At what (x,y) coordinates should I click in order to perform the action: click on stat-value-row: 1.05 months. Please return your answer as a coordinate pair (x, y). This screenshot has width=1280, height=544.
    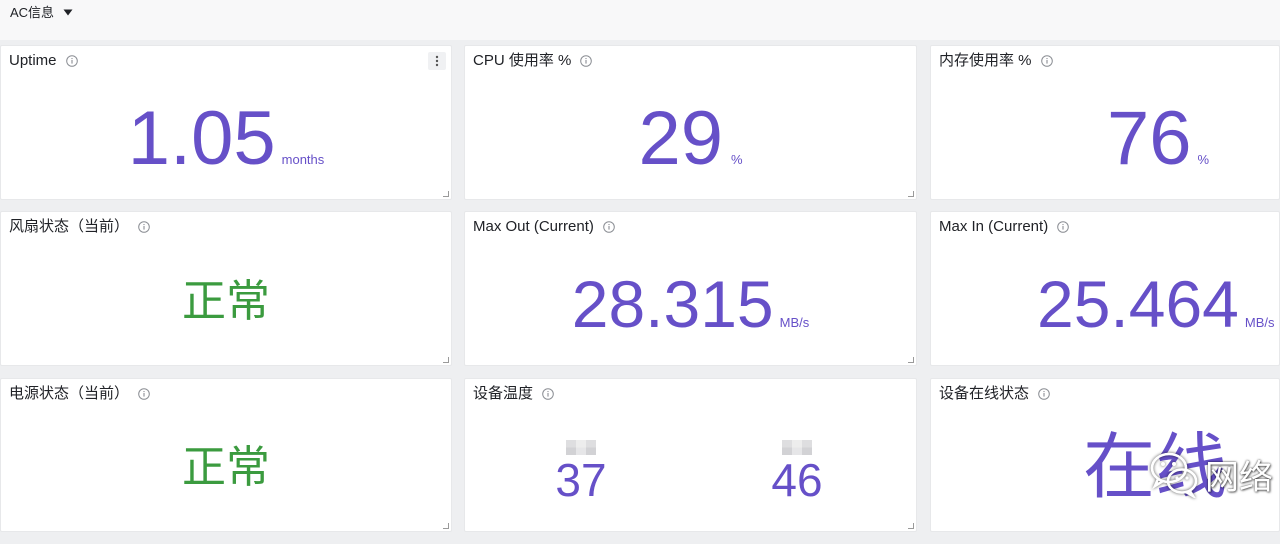
    Looking at the image, I should click on (226, 139).